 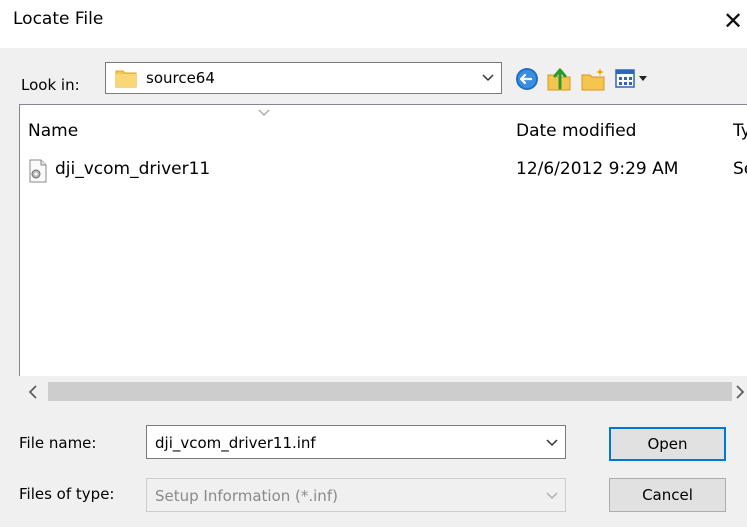 I want to click on list-item: dji_vcom_driver11 12/6/2012 9:29 AM Se, so click(x=387, y=171).